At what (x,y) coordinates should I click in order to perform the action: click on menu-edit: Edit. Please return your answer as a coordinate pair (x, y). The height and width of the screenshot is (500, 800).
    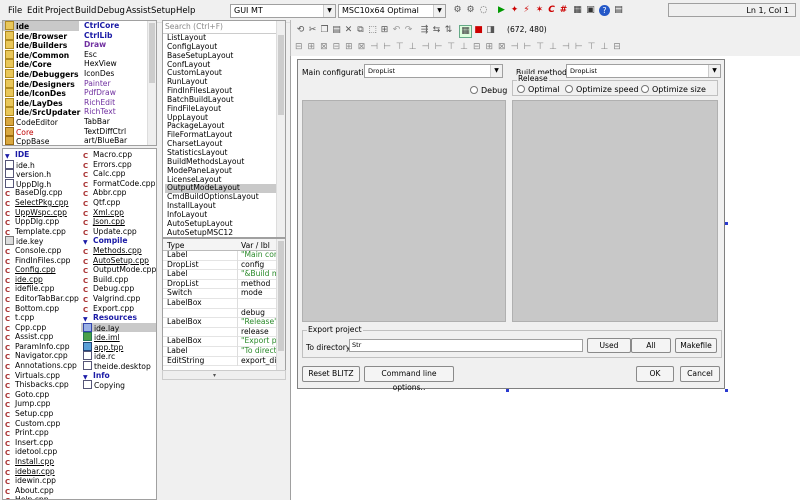
    Looking at the image, I should click on (35, 11).